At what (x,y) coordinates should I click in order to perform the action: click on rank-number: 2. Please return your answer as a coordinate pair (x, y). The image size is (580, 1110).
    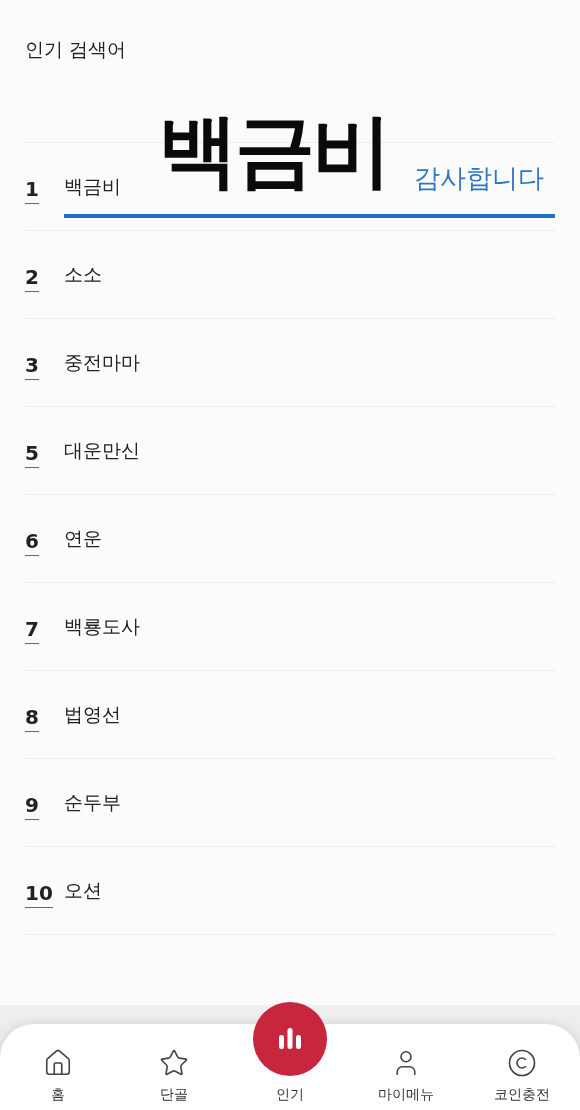
    Looking at the image, I should click on (32, 278).